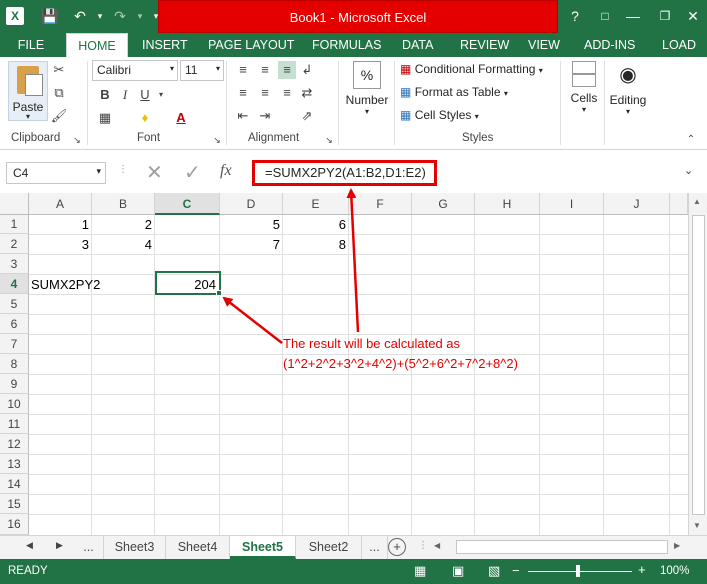  I want to click on copy-icon: ⧉, so click(59, 93).